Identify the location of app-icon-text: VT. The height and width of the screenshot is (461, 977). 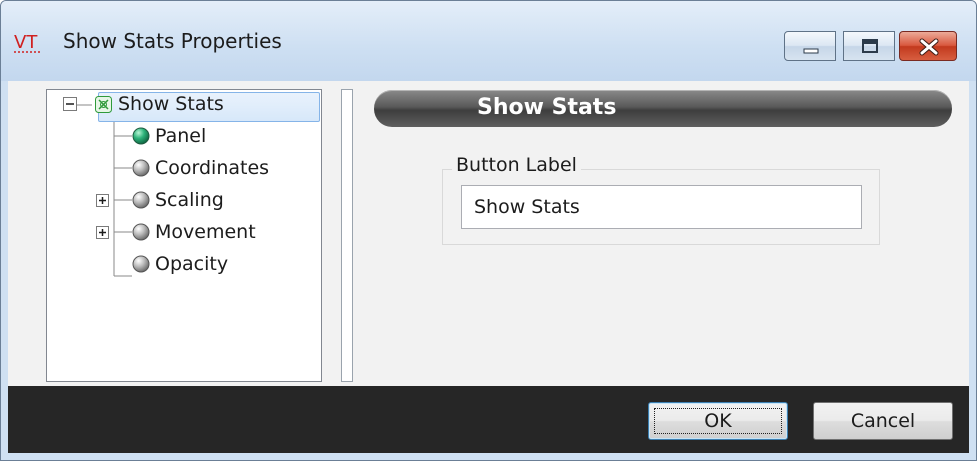
(26, 42).